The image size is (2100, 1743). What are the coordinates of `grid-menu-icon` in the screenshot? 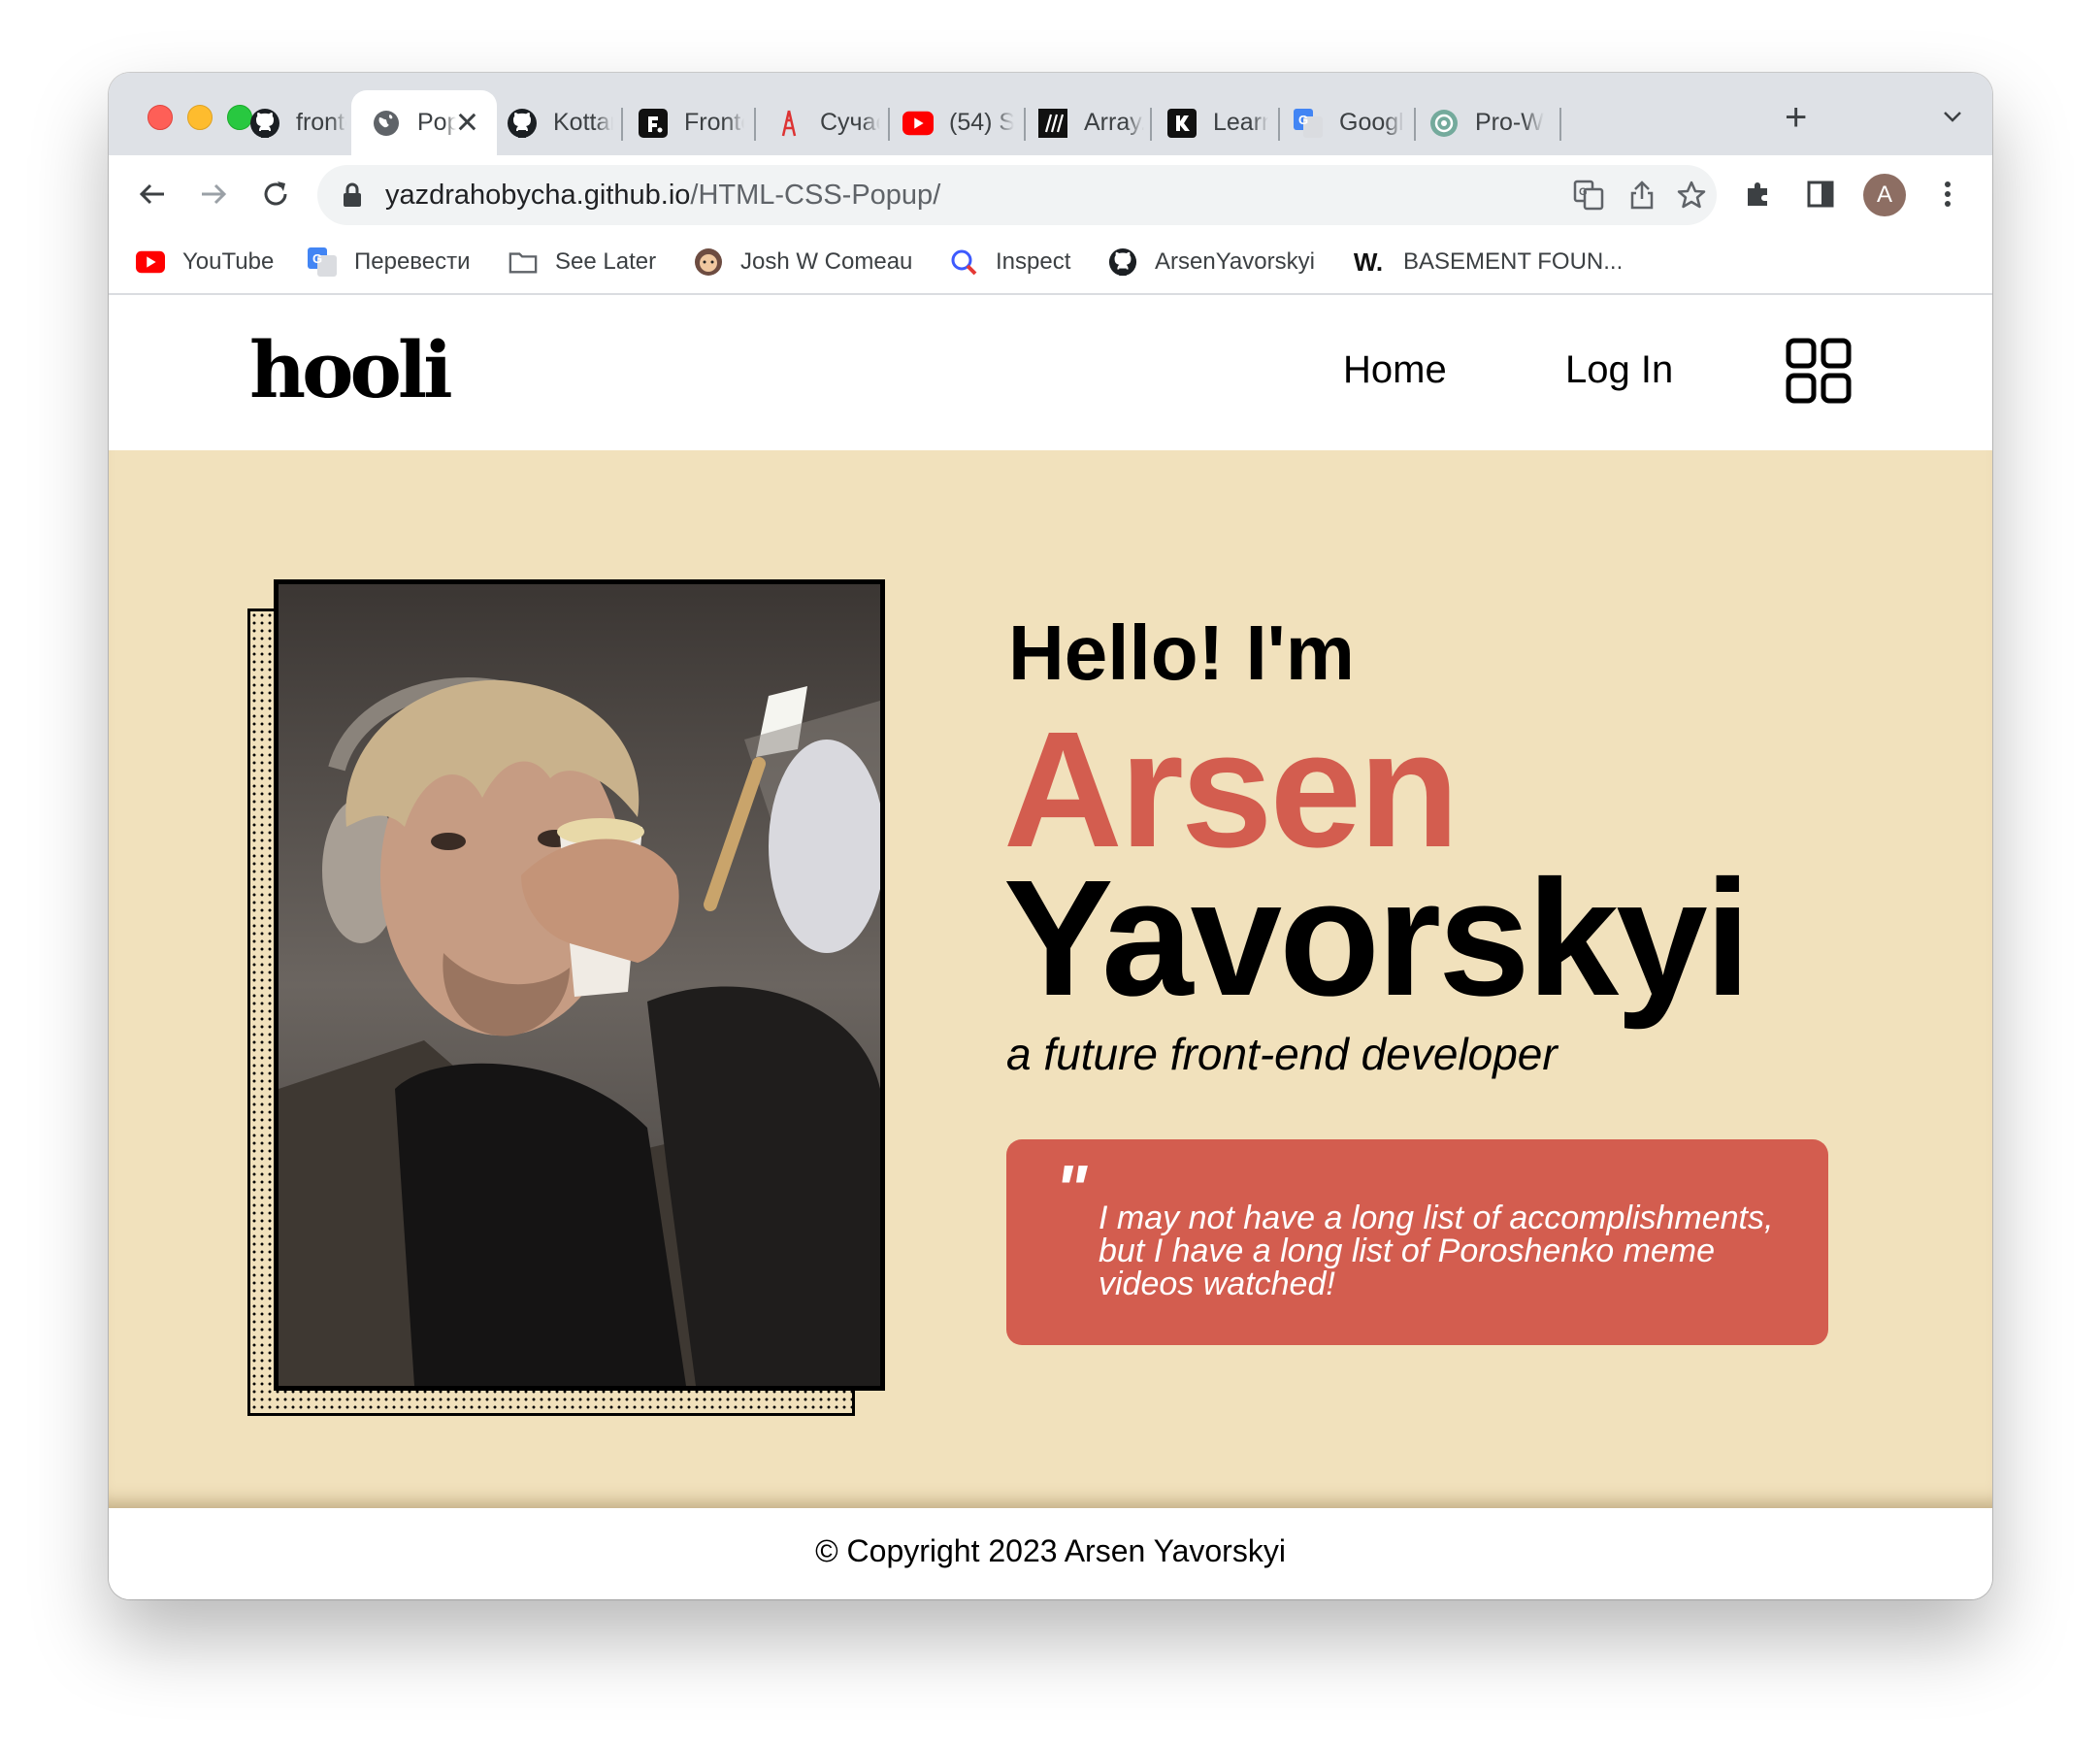 It's located at (1819, 371).